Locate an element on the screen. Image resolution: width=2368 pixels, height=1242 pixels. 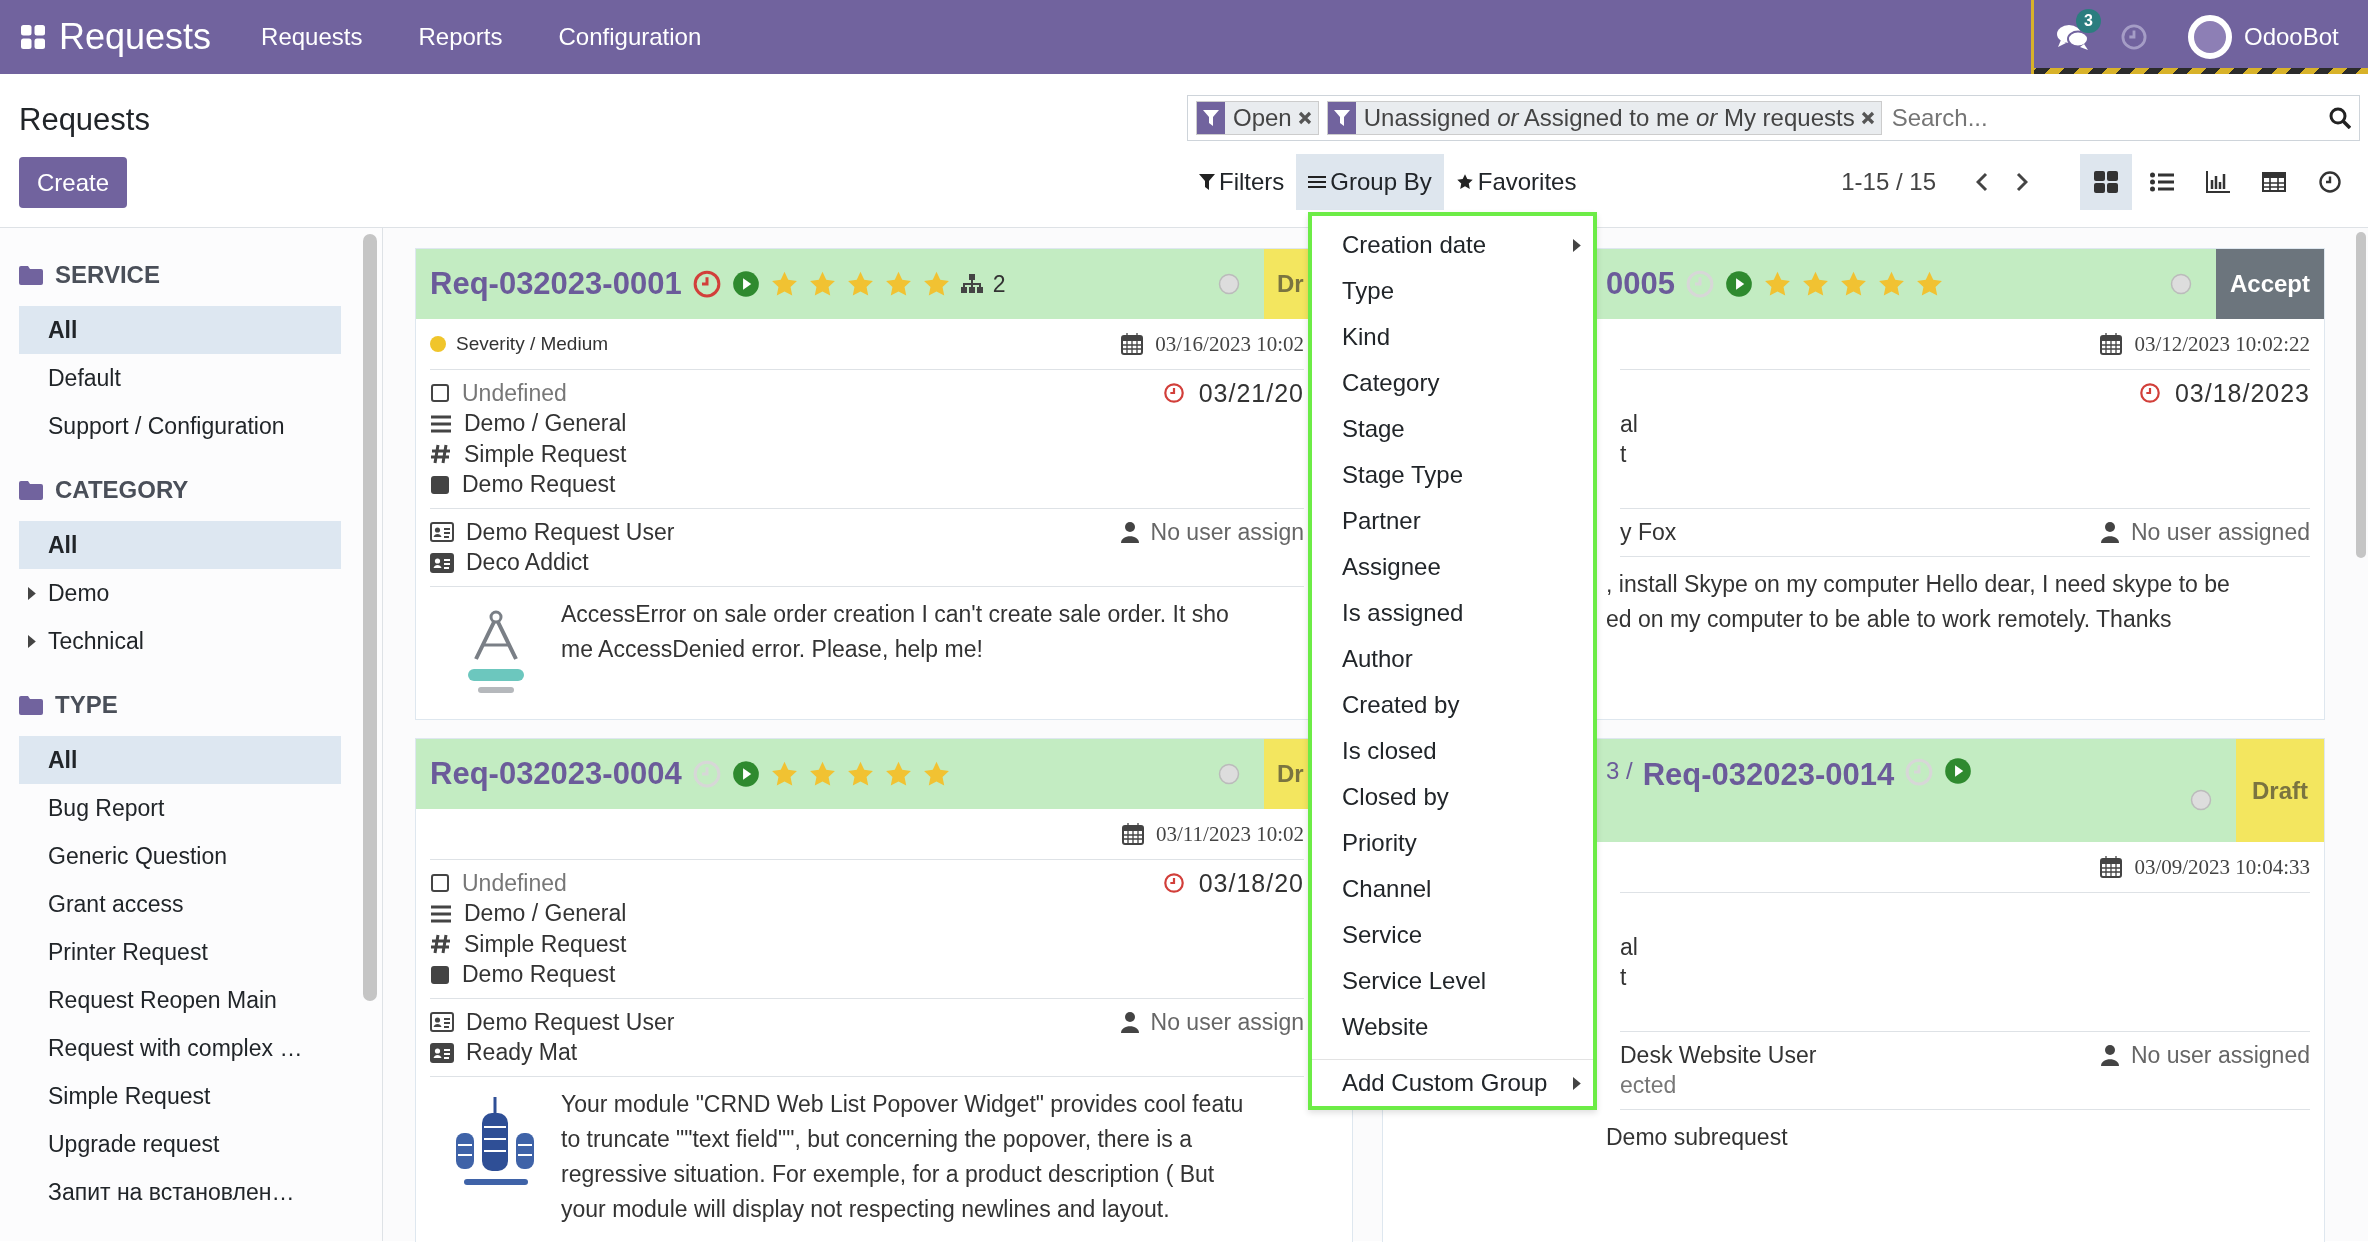
description-line: to truncate ""text field"", but concerning the popover, there is a is located at coordinates (877, 1139).